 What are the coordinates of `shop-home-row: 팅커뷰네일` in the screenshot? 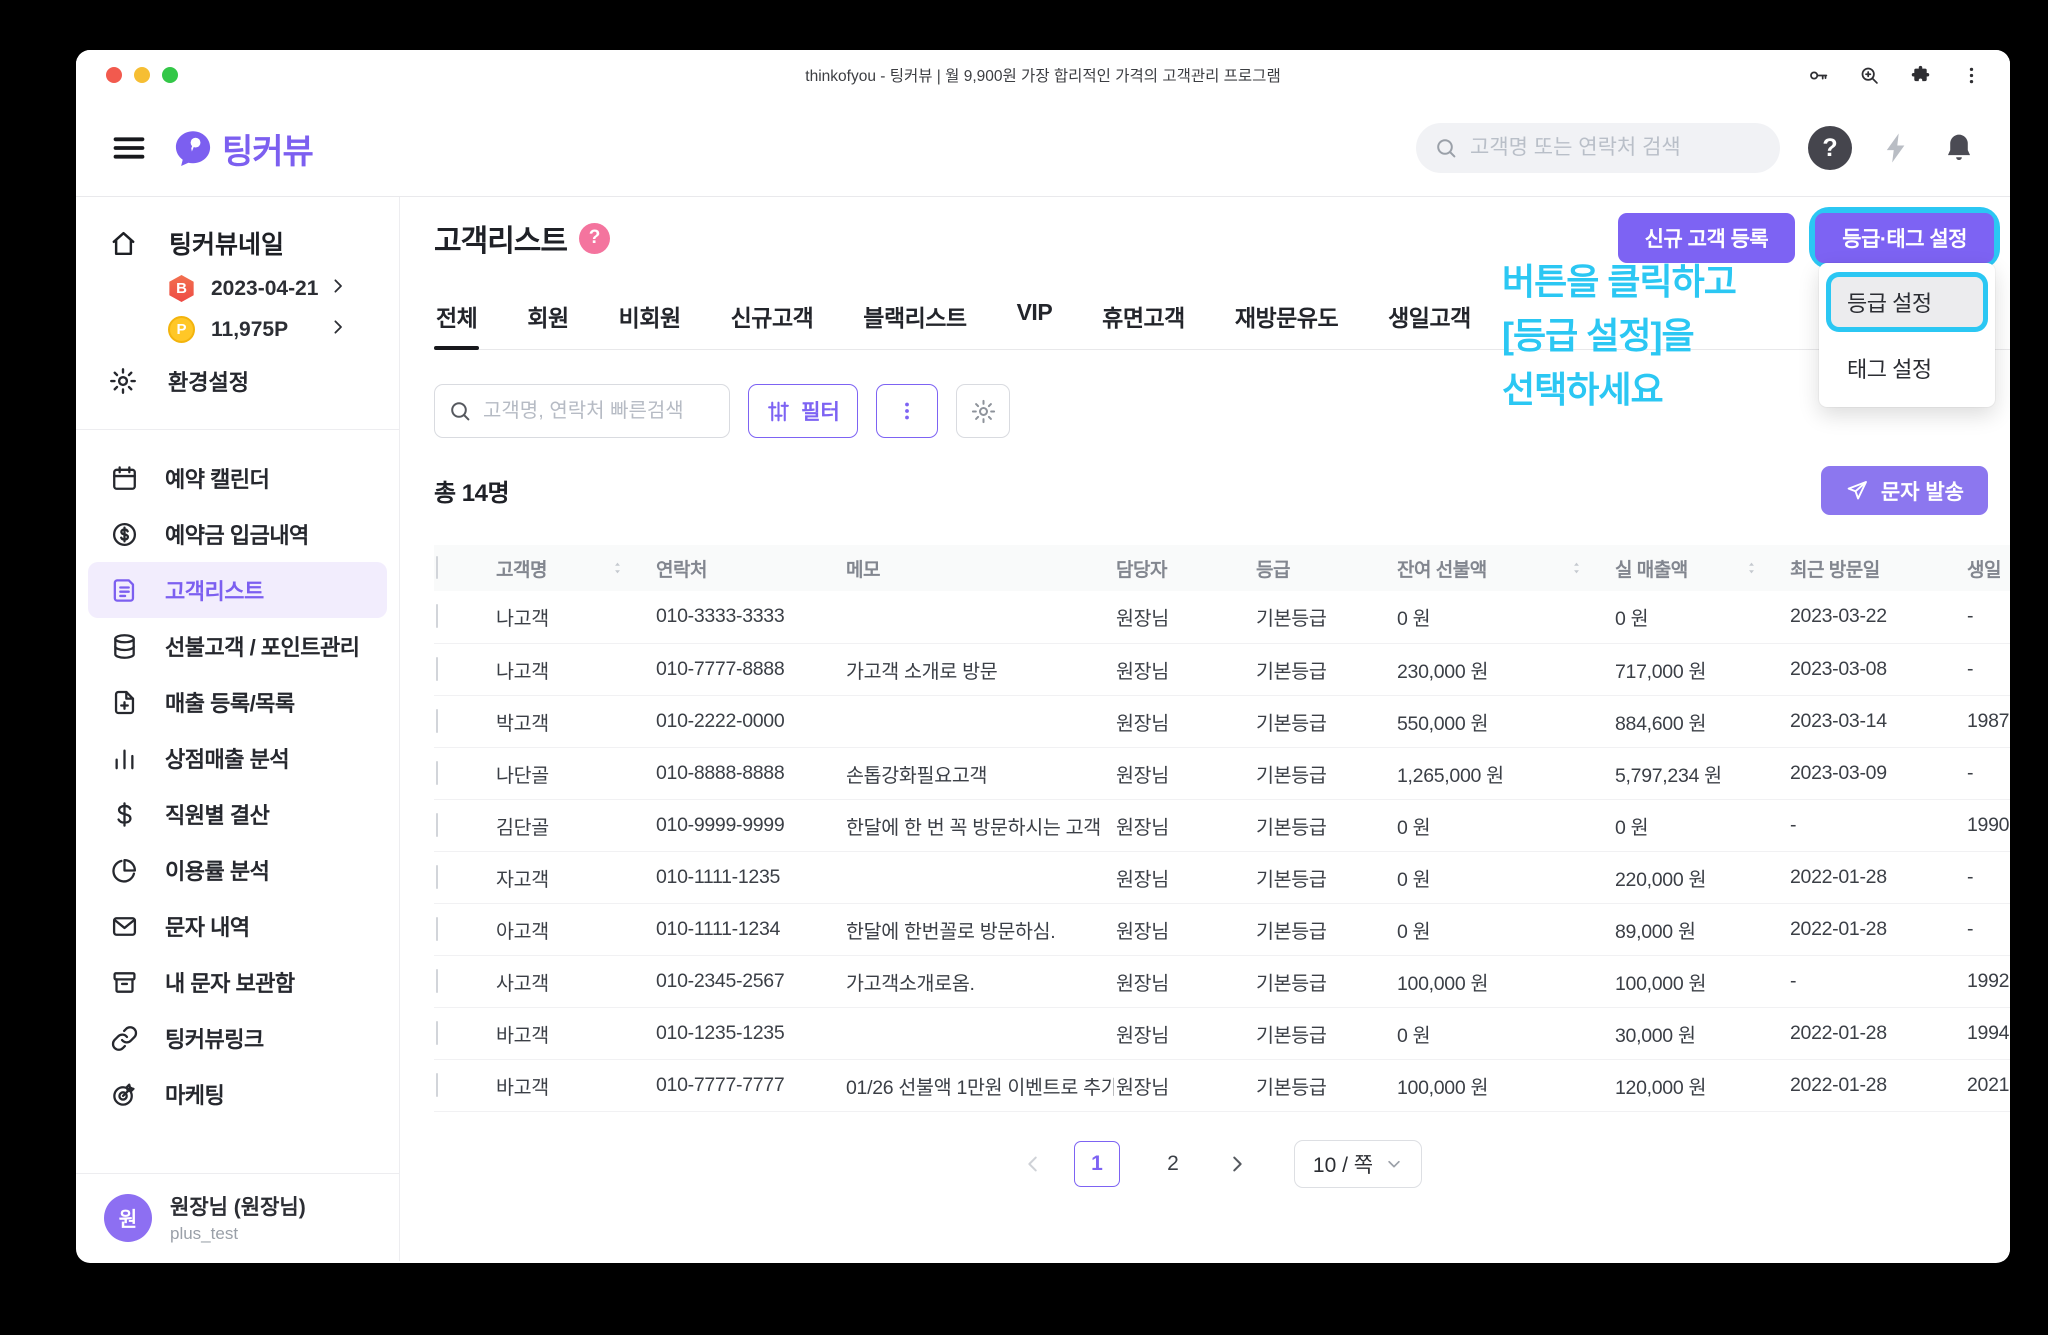 It's located at (245, 243).